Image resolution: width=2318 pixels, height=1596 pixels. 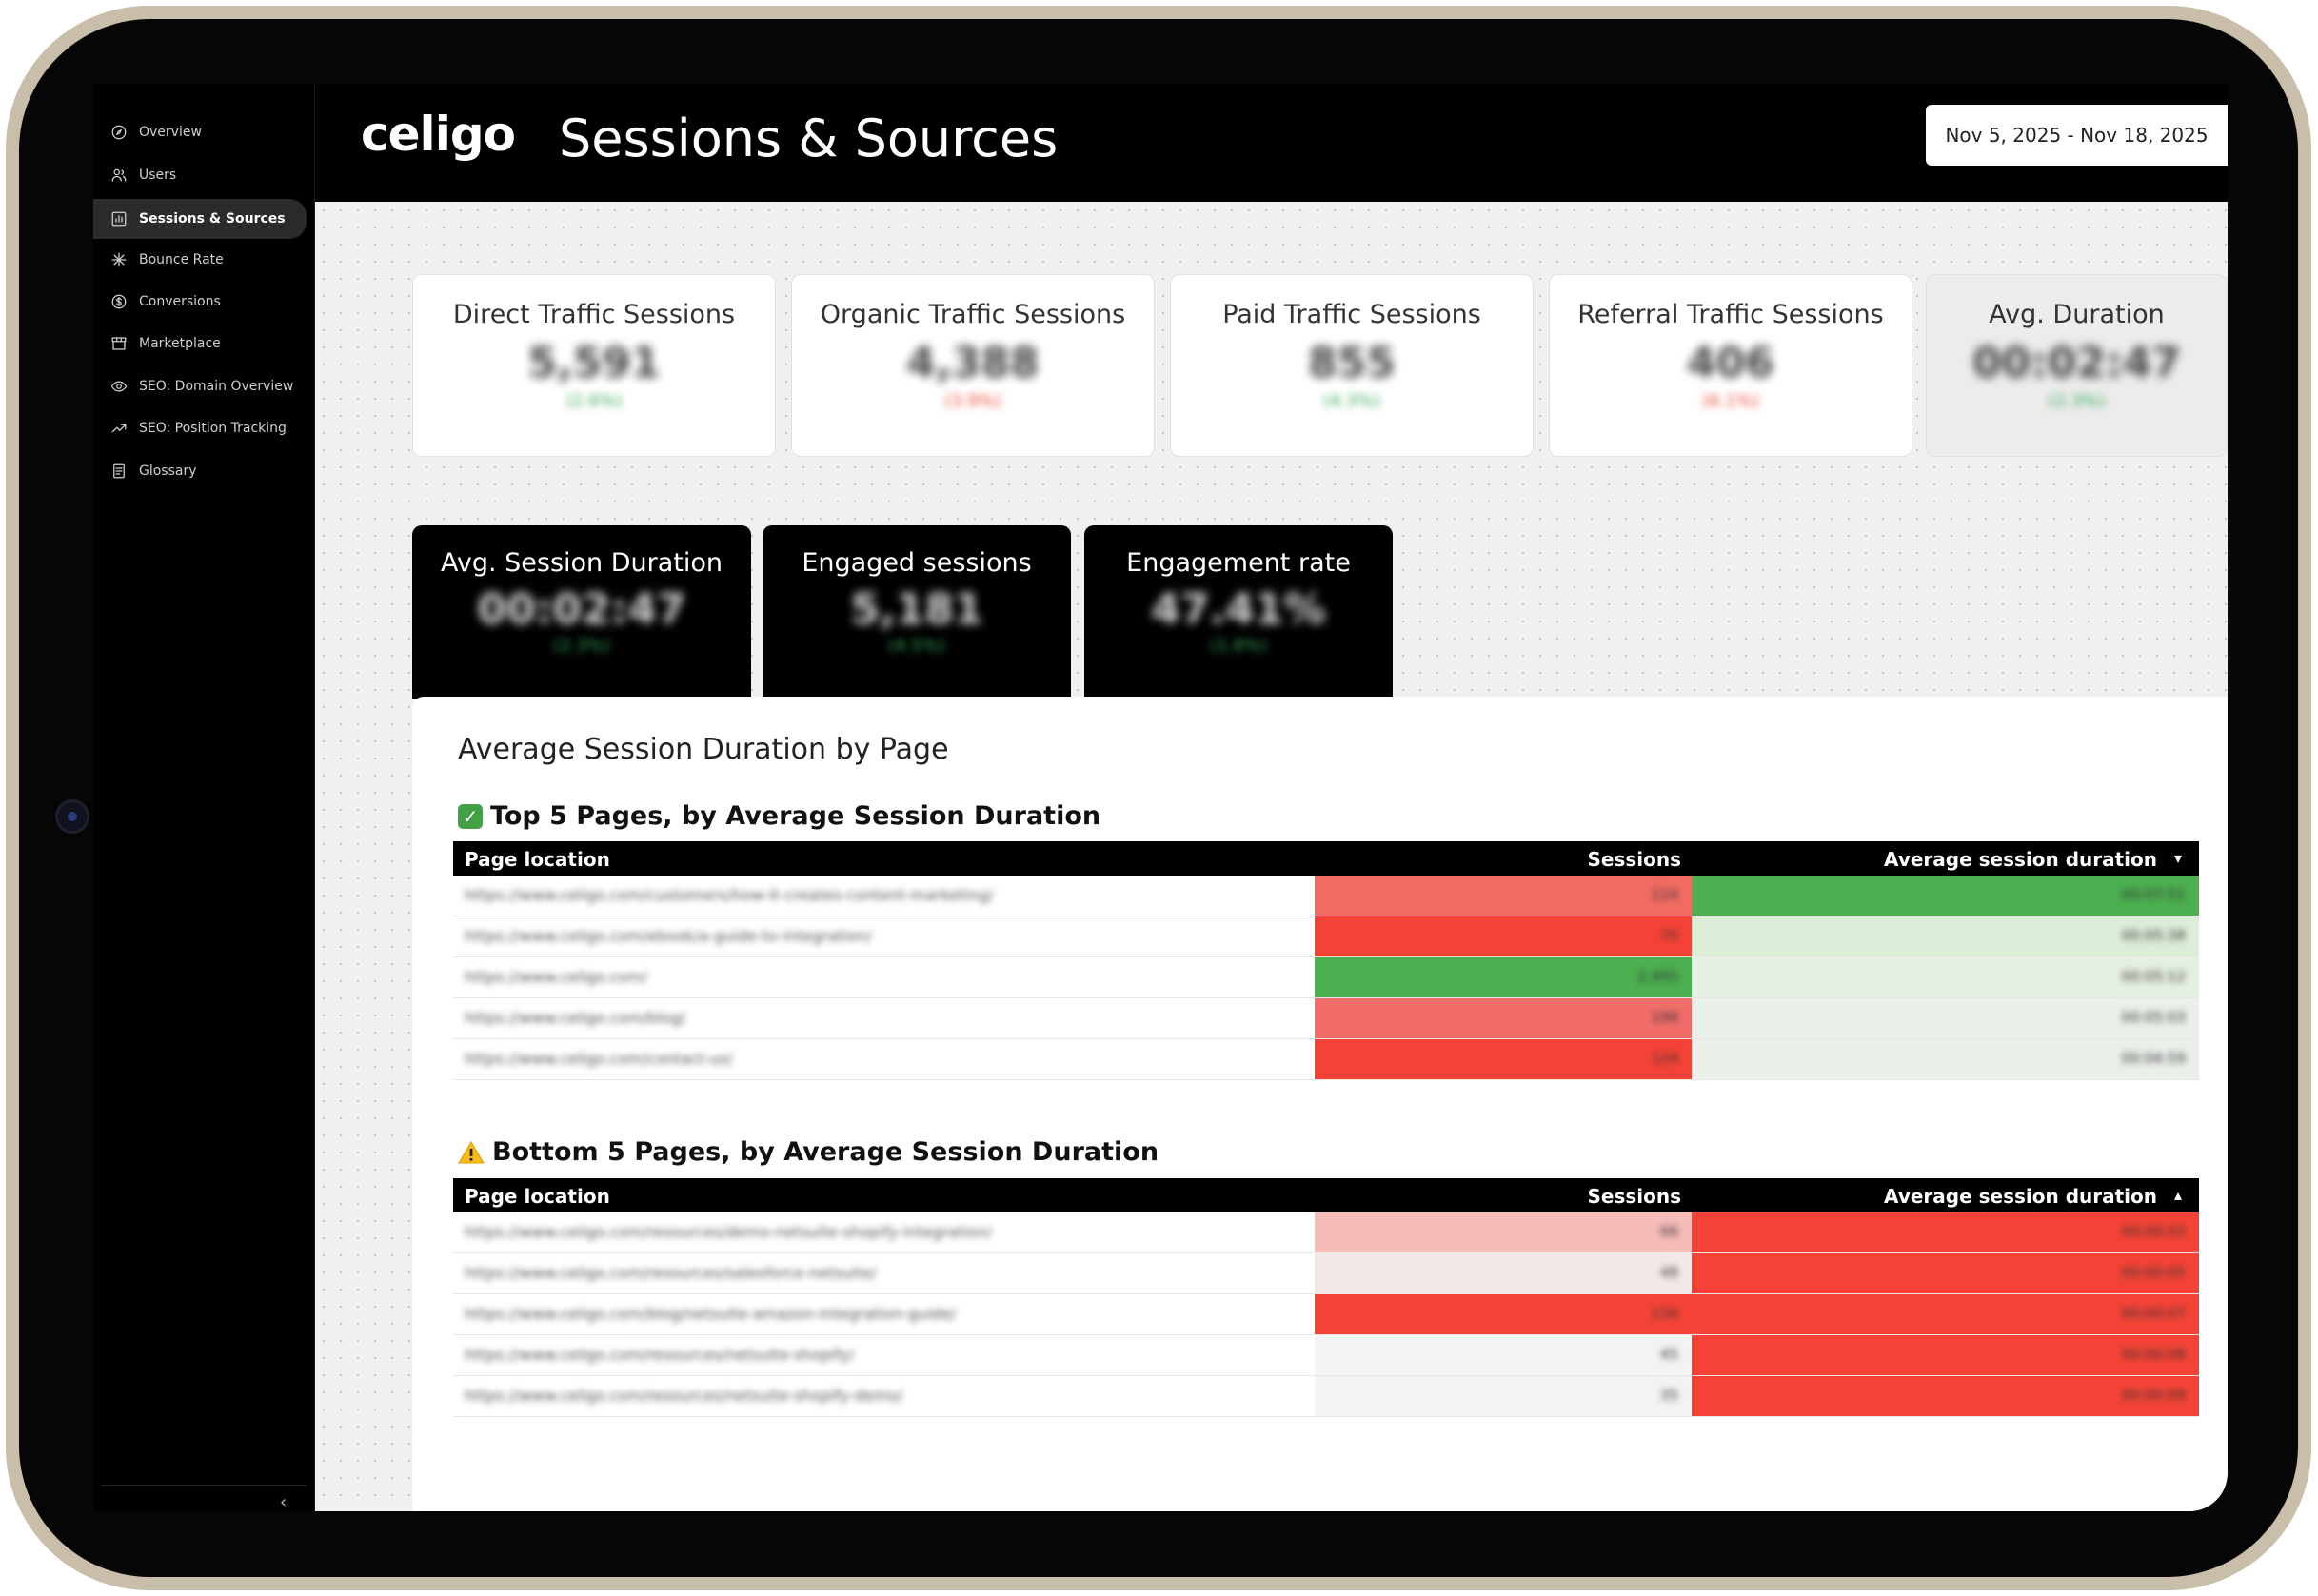 What do you see at coordinates (2178, 858) in the screenshot?
I see `sort-icon: ▾` at bounding box center [2178, 858].